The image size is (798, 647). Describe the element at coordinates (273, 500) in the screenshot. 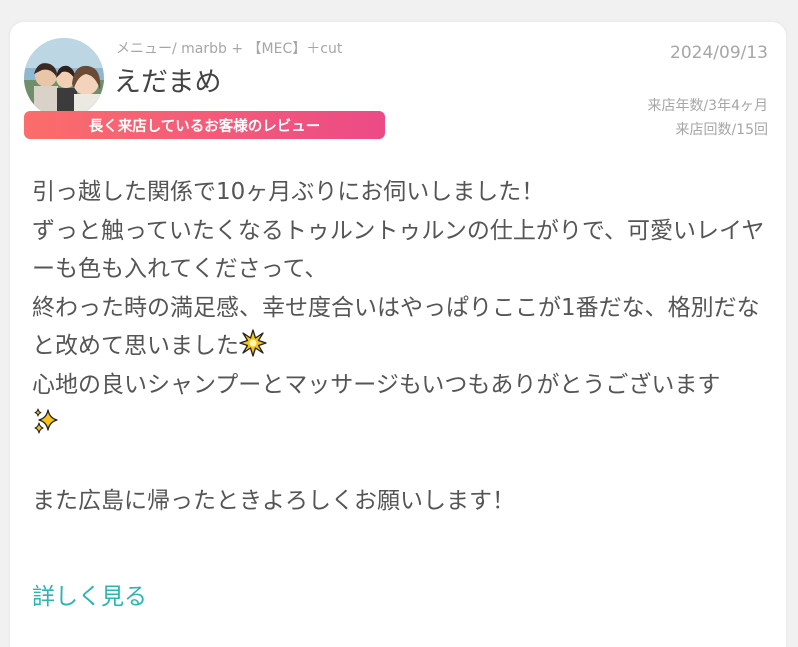

I see `review-line: また広島に帰ったときよろしくお願いします！` at that location.